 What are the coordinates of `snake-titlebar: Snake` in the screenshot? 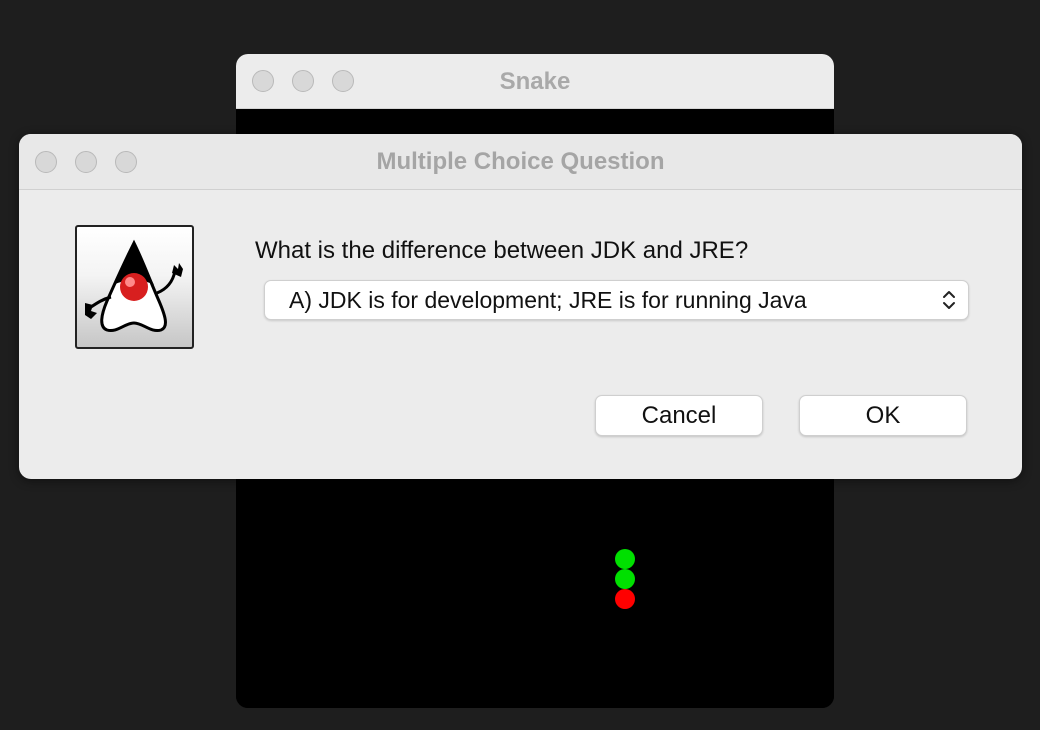 It's located at (535, 81).